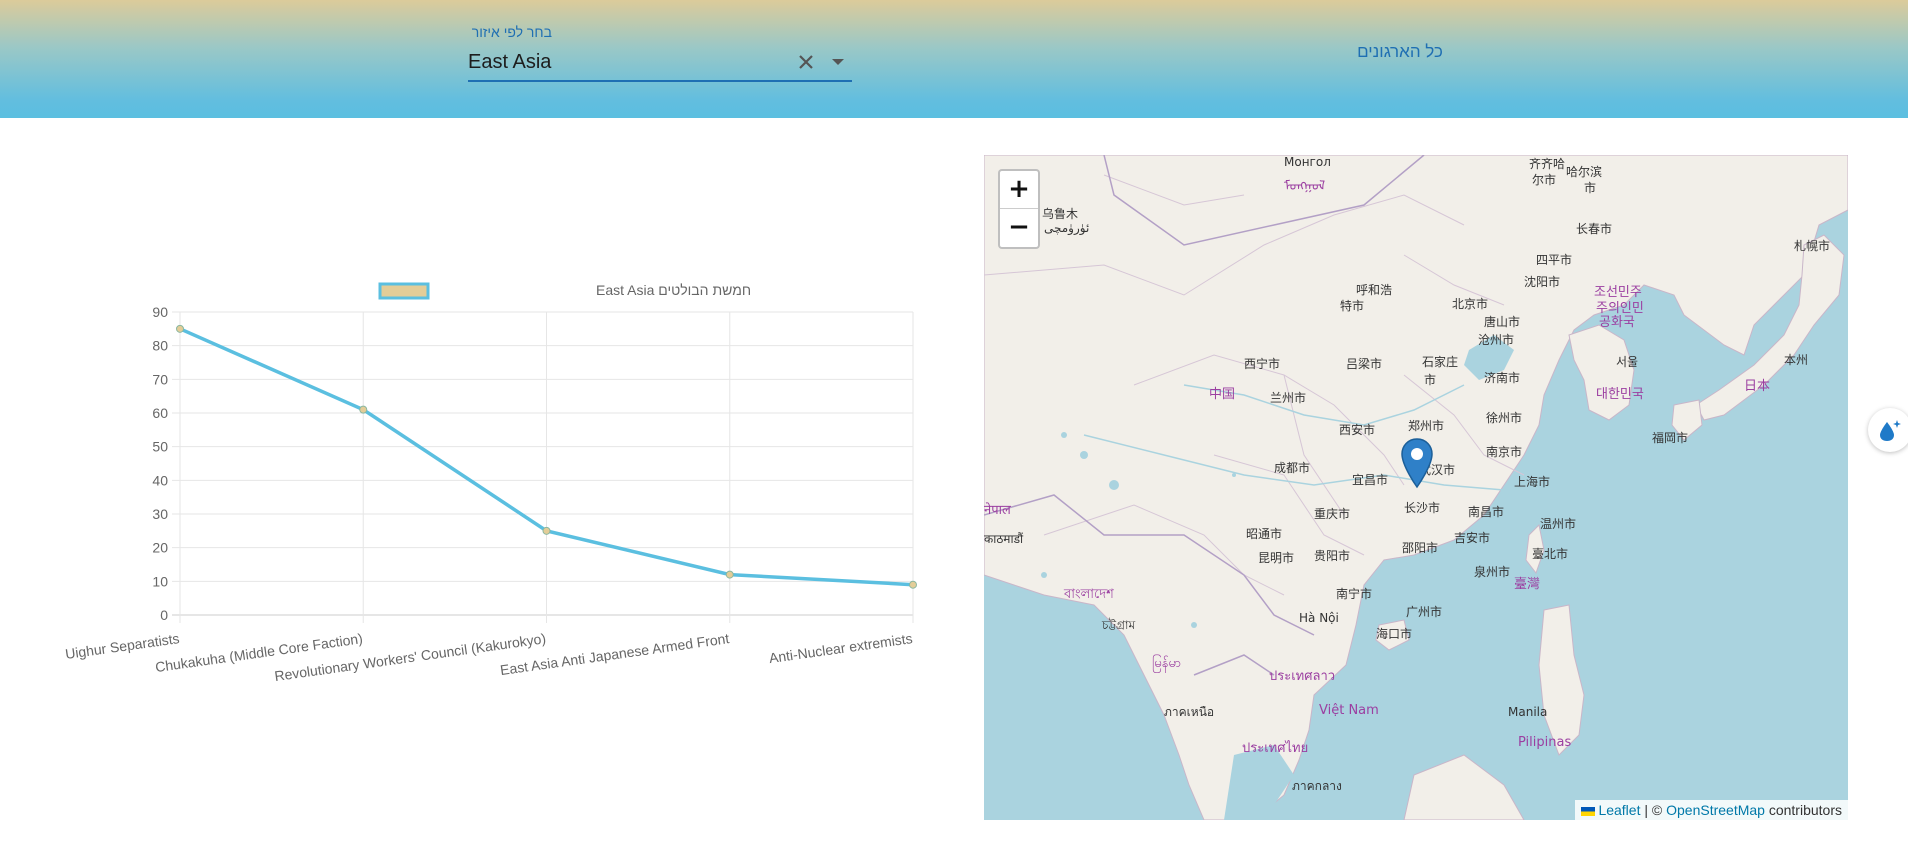  What do you see at coordinates (1357, 430) in the screenshot?
I see `city-label: 西安市` at bounding box center [1357, 430].